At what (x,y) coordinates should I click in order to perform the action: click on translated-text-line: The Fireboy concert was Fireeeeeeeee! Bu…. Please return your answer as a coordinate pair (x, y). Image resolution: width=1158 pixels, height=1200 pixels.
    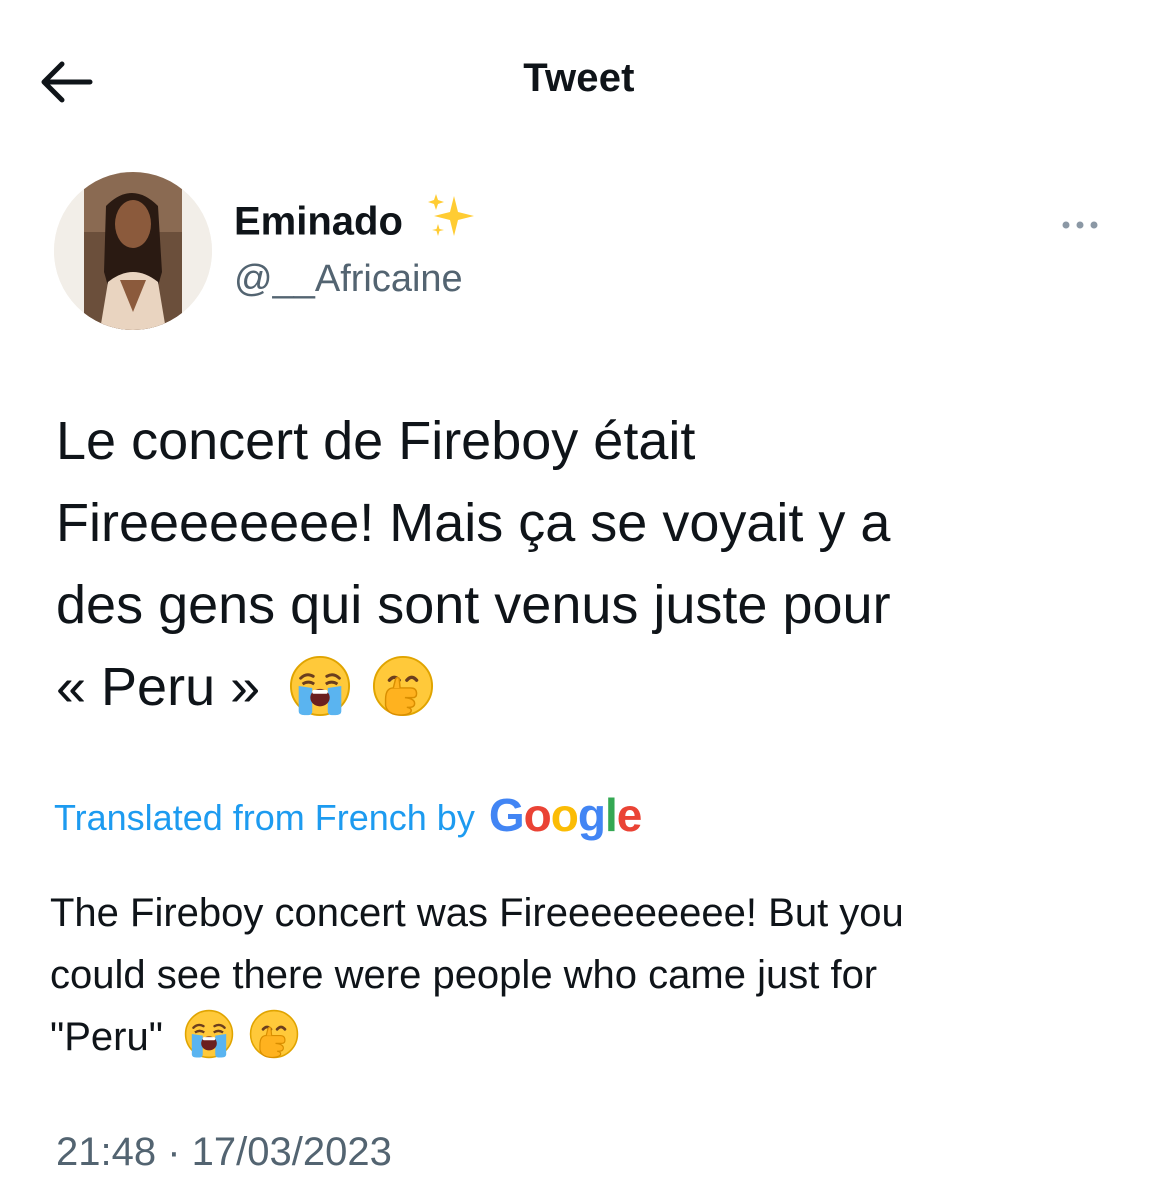
    Looking at the image, I should click on (477, 913).